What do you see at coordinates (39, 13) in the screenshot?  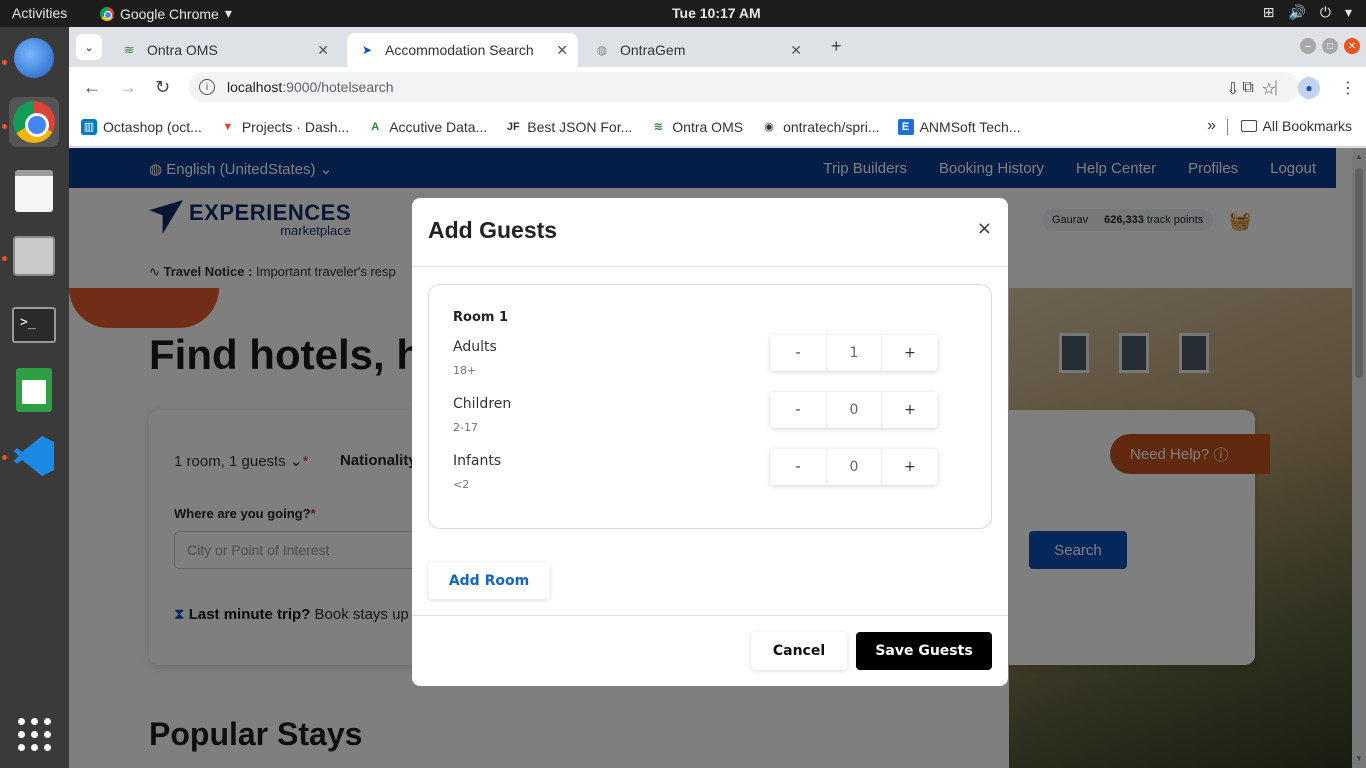 I see `activities-button: Activities` at bounding box center [39, 13].